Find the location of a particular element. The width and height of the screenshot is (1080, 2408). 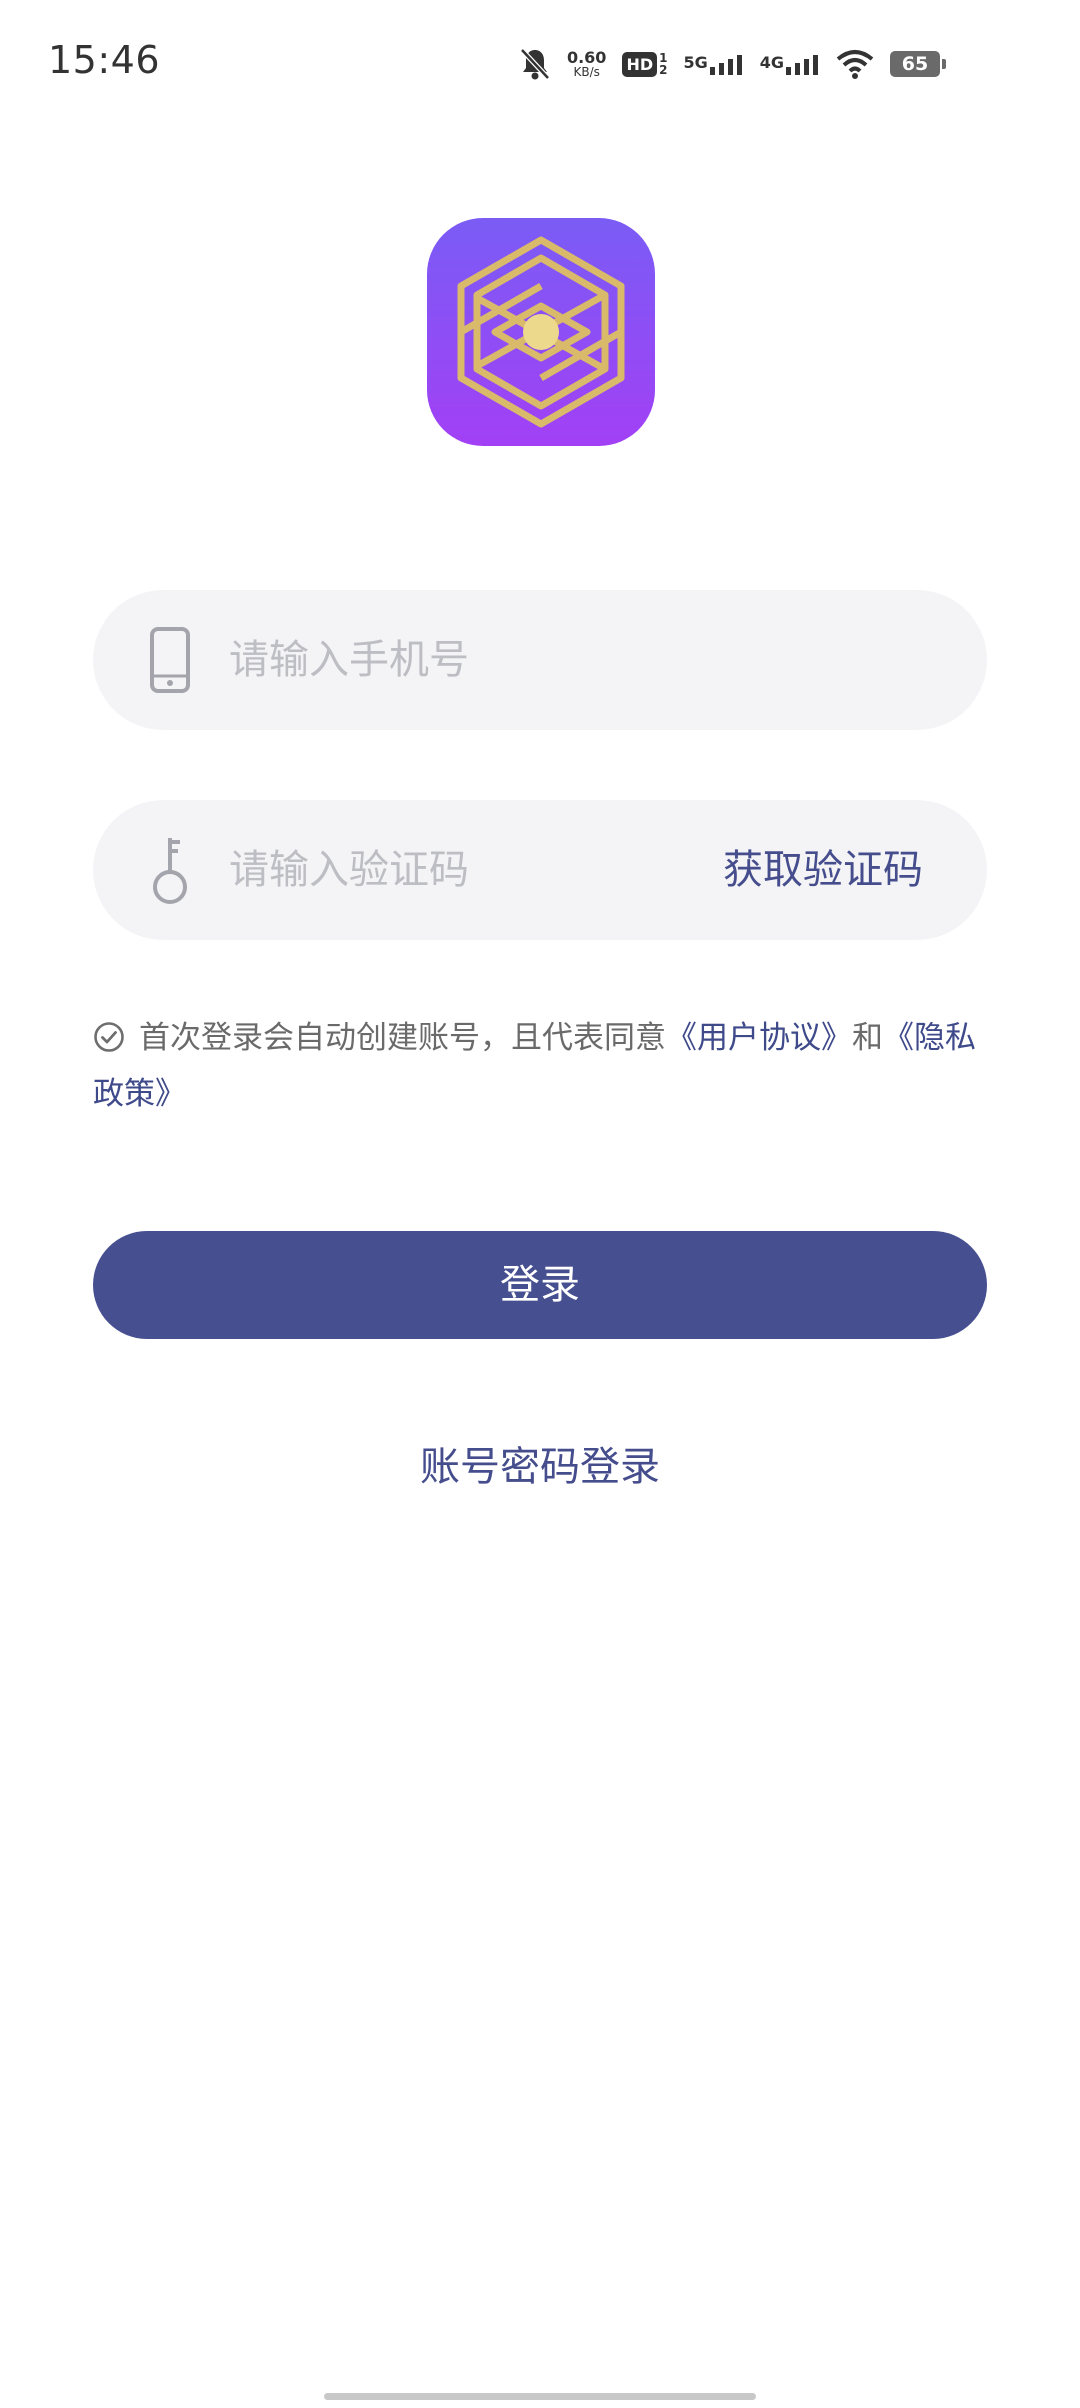

hexagon-eye-logo-icon is located at coordinates (541, 332).